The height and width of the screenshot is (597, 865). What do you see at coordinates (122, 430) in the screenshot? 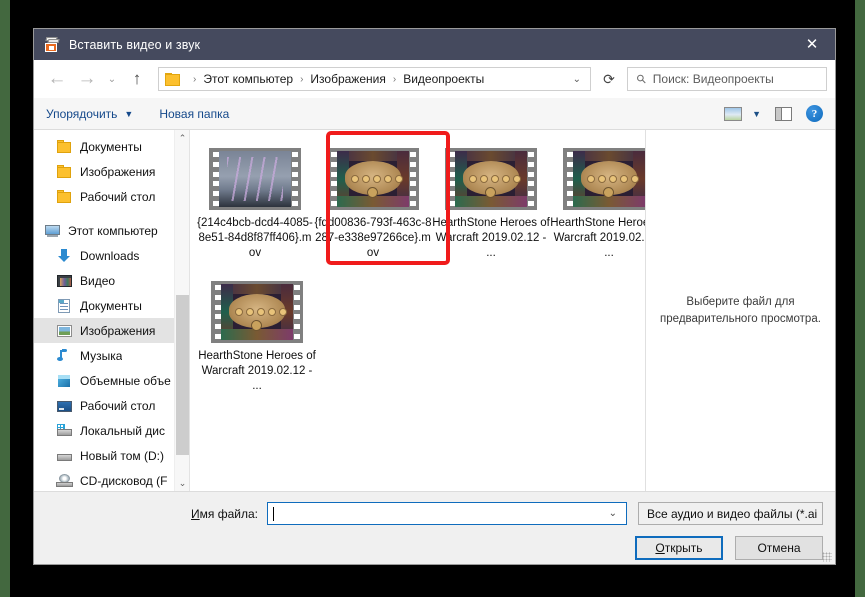
I see `sidebar-item-label: Локальный дис` at bounding box center [122, 430].